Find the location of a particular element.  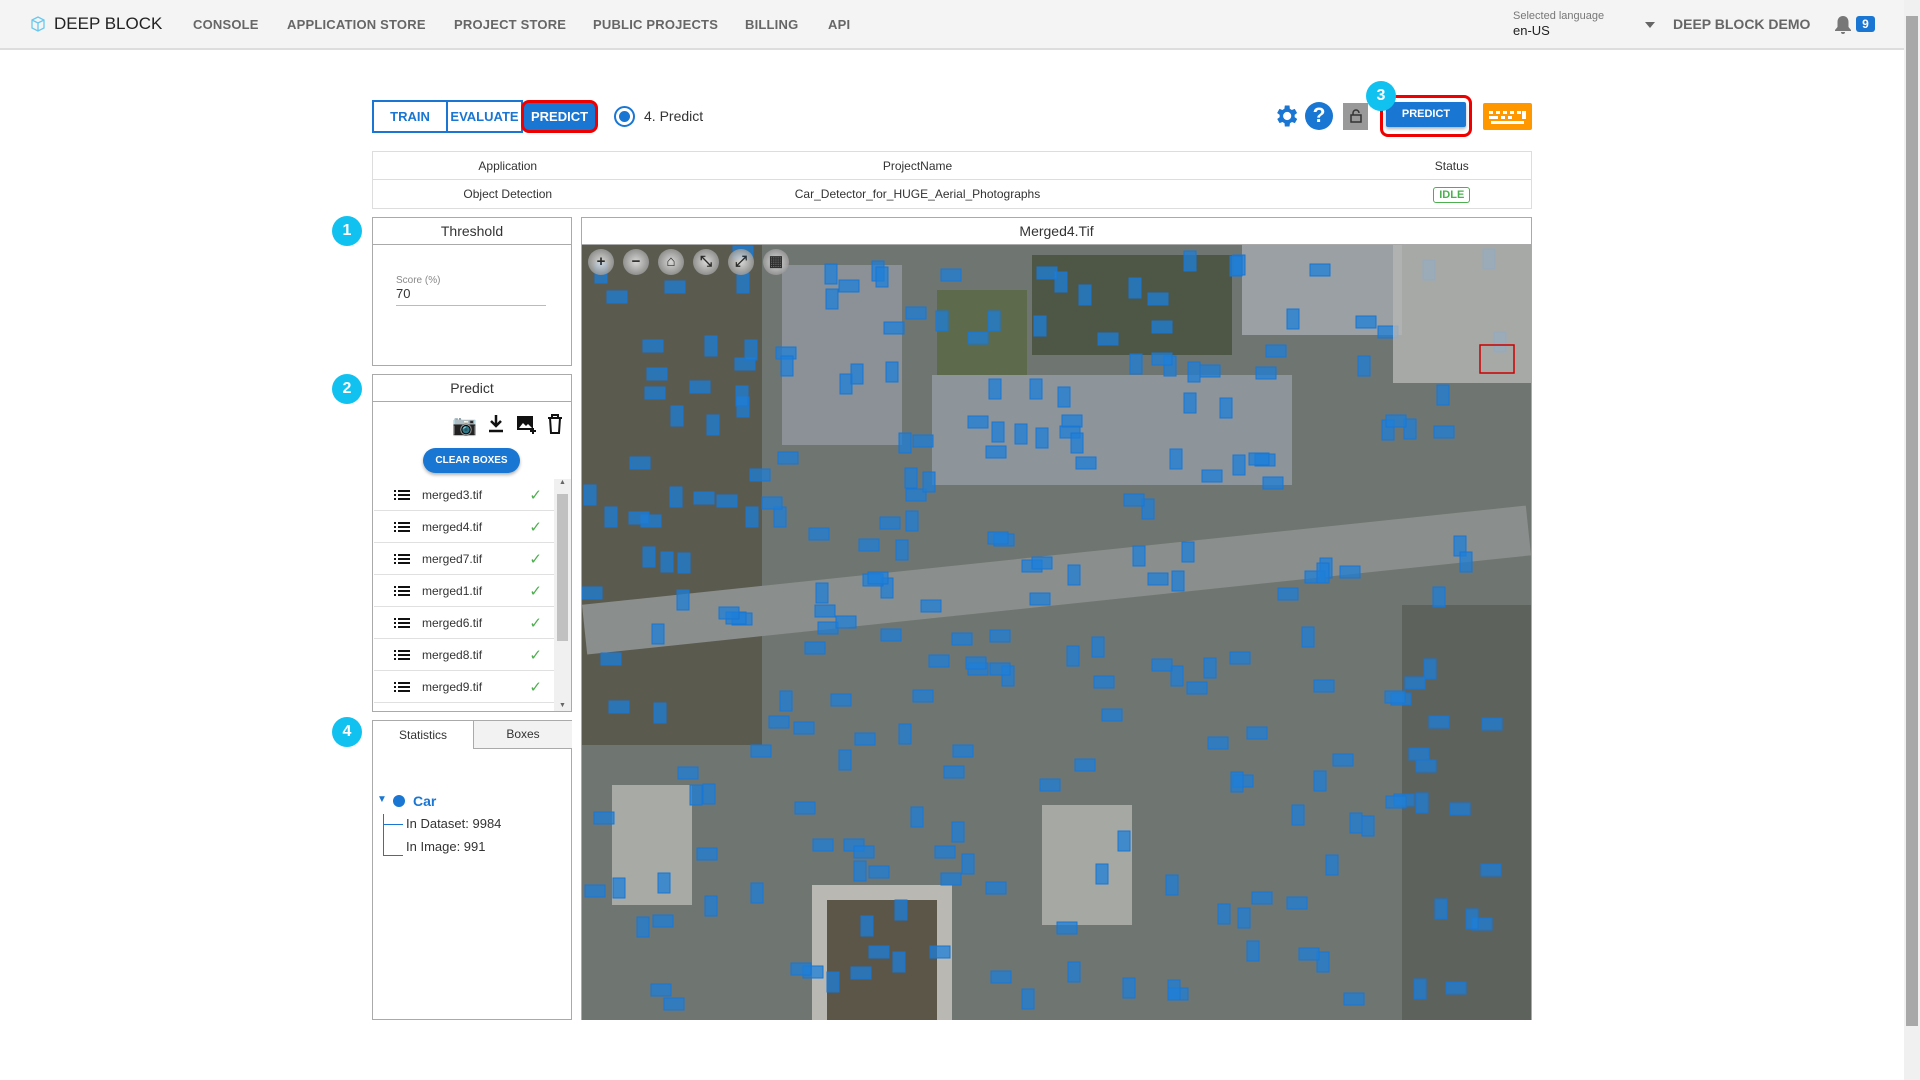

grid-icon: ▦ is located at coordinates (776, 262).